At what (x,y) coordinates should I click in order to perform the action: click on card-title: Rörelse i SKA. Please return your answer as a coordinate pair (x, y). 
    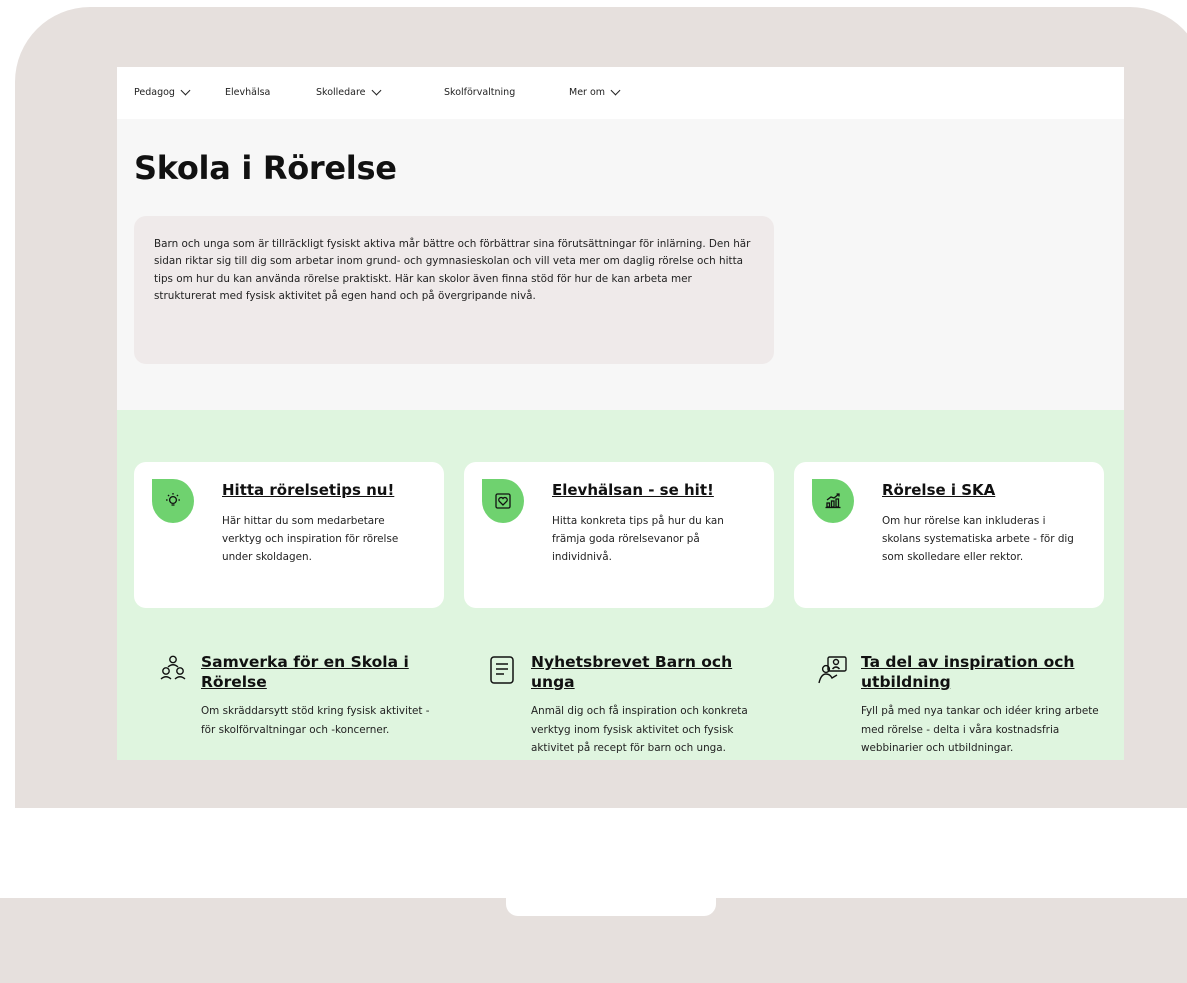
    Looking at the image, I should click on (938, 490).